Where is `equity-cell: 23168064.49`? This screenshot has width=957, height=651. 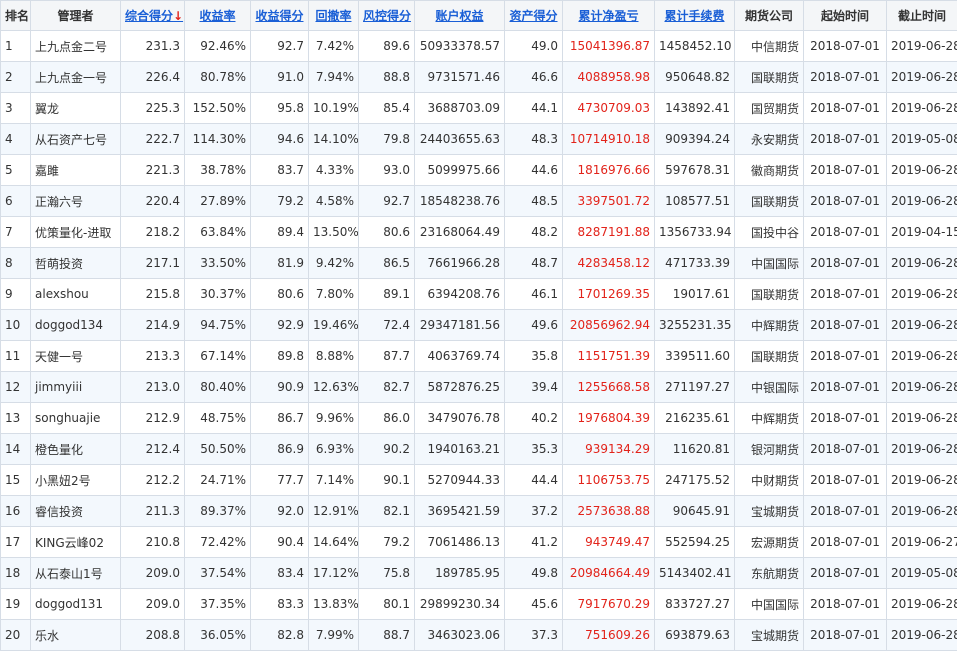
equity-cell: 23168064.49 is located at coordinates (460, 232).